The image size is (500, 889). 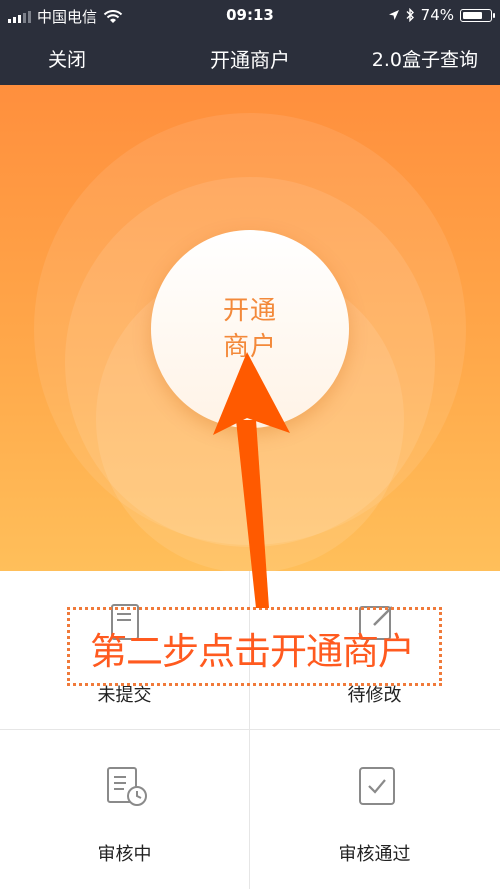 I want to click on battery-icon, so click(x=477, y=15).